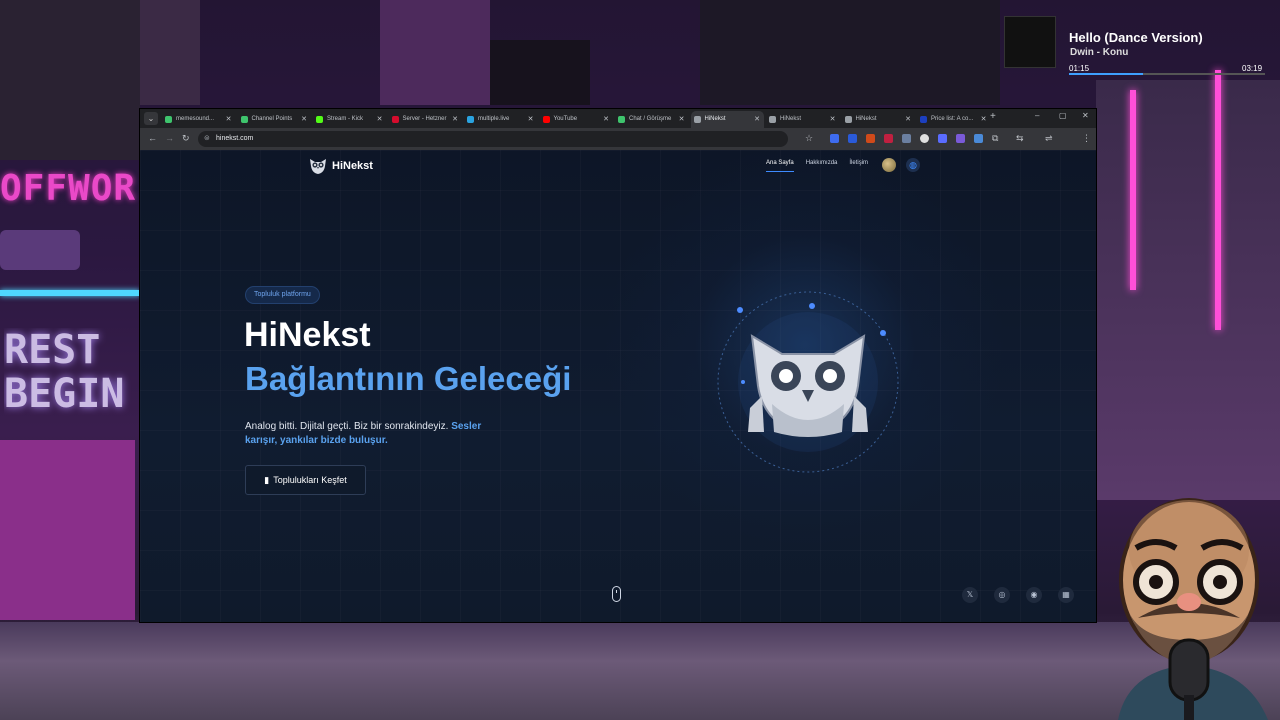 This screenshot has height=720, width=1280. What do you see at coordinates (858, 166) in the screenshot?
I see `nav-contact: İletişim` at bounding box center [858, 166].